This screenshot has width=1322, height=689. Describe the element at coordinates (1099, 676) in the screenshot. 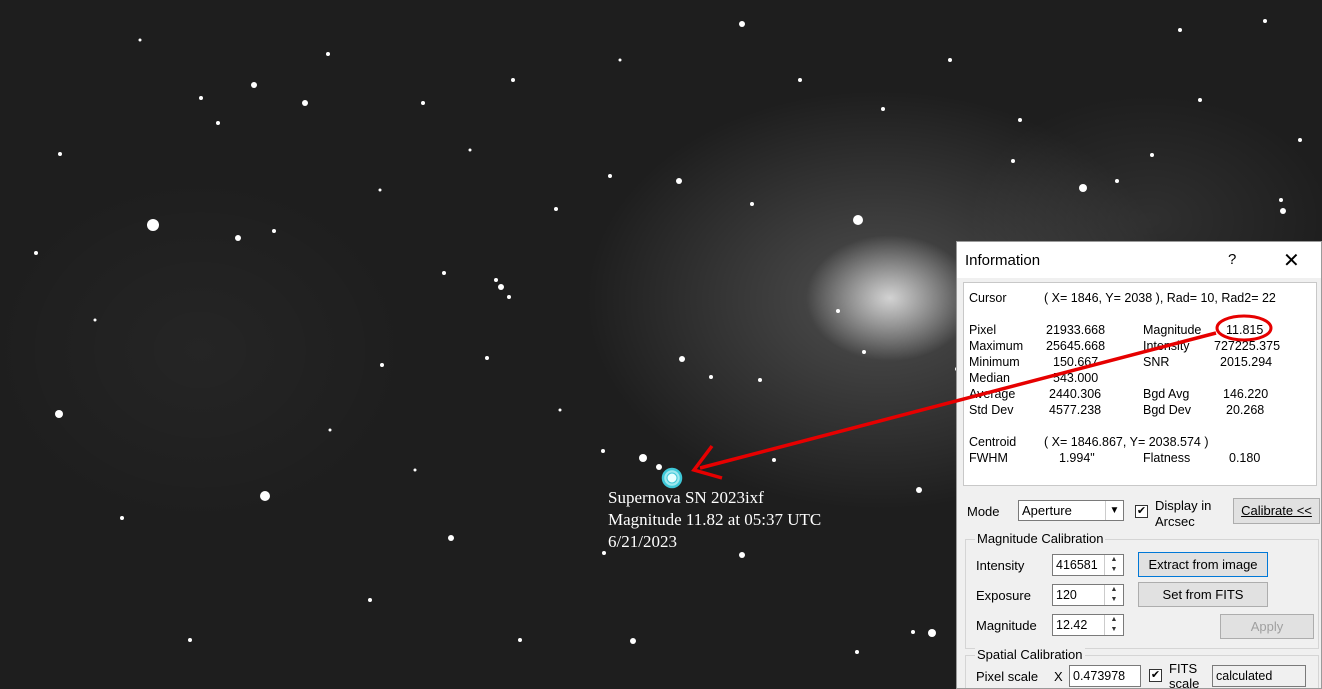

I see `pixel-scale-x-value: 0.473978` at that location.